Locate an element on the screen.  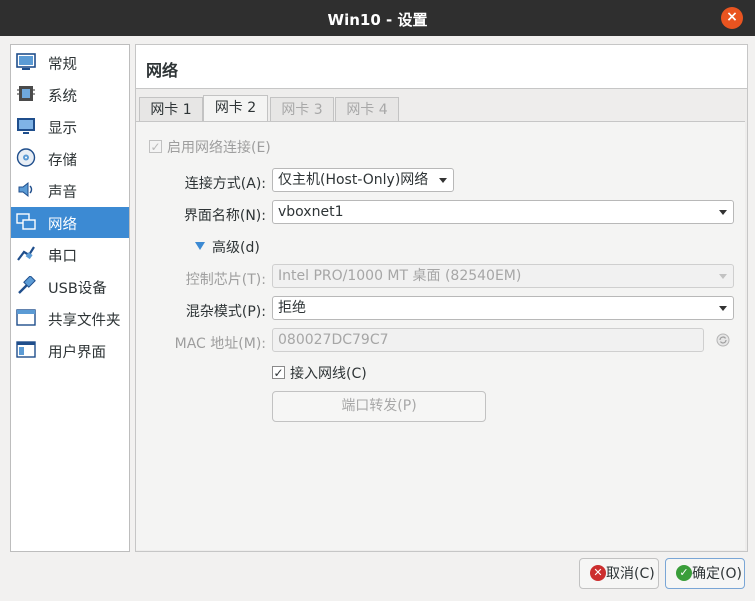
advanced-toggle: 高级(d) is located at coordinates (240, 247).